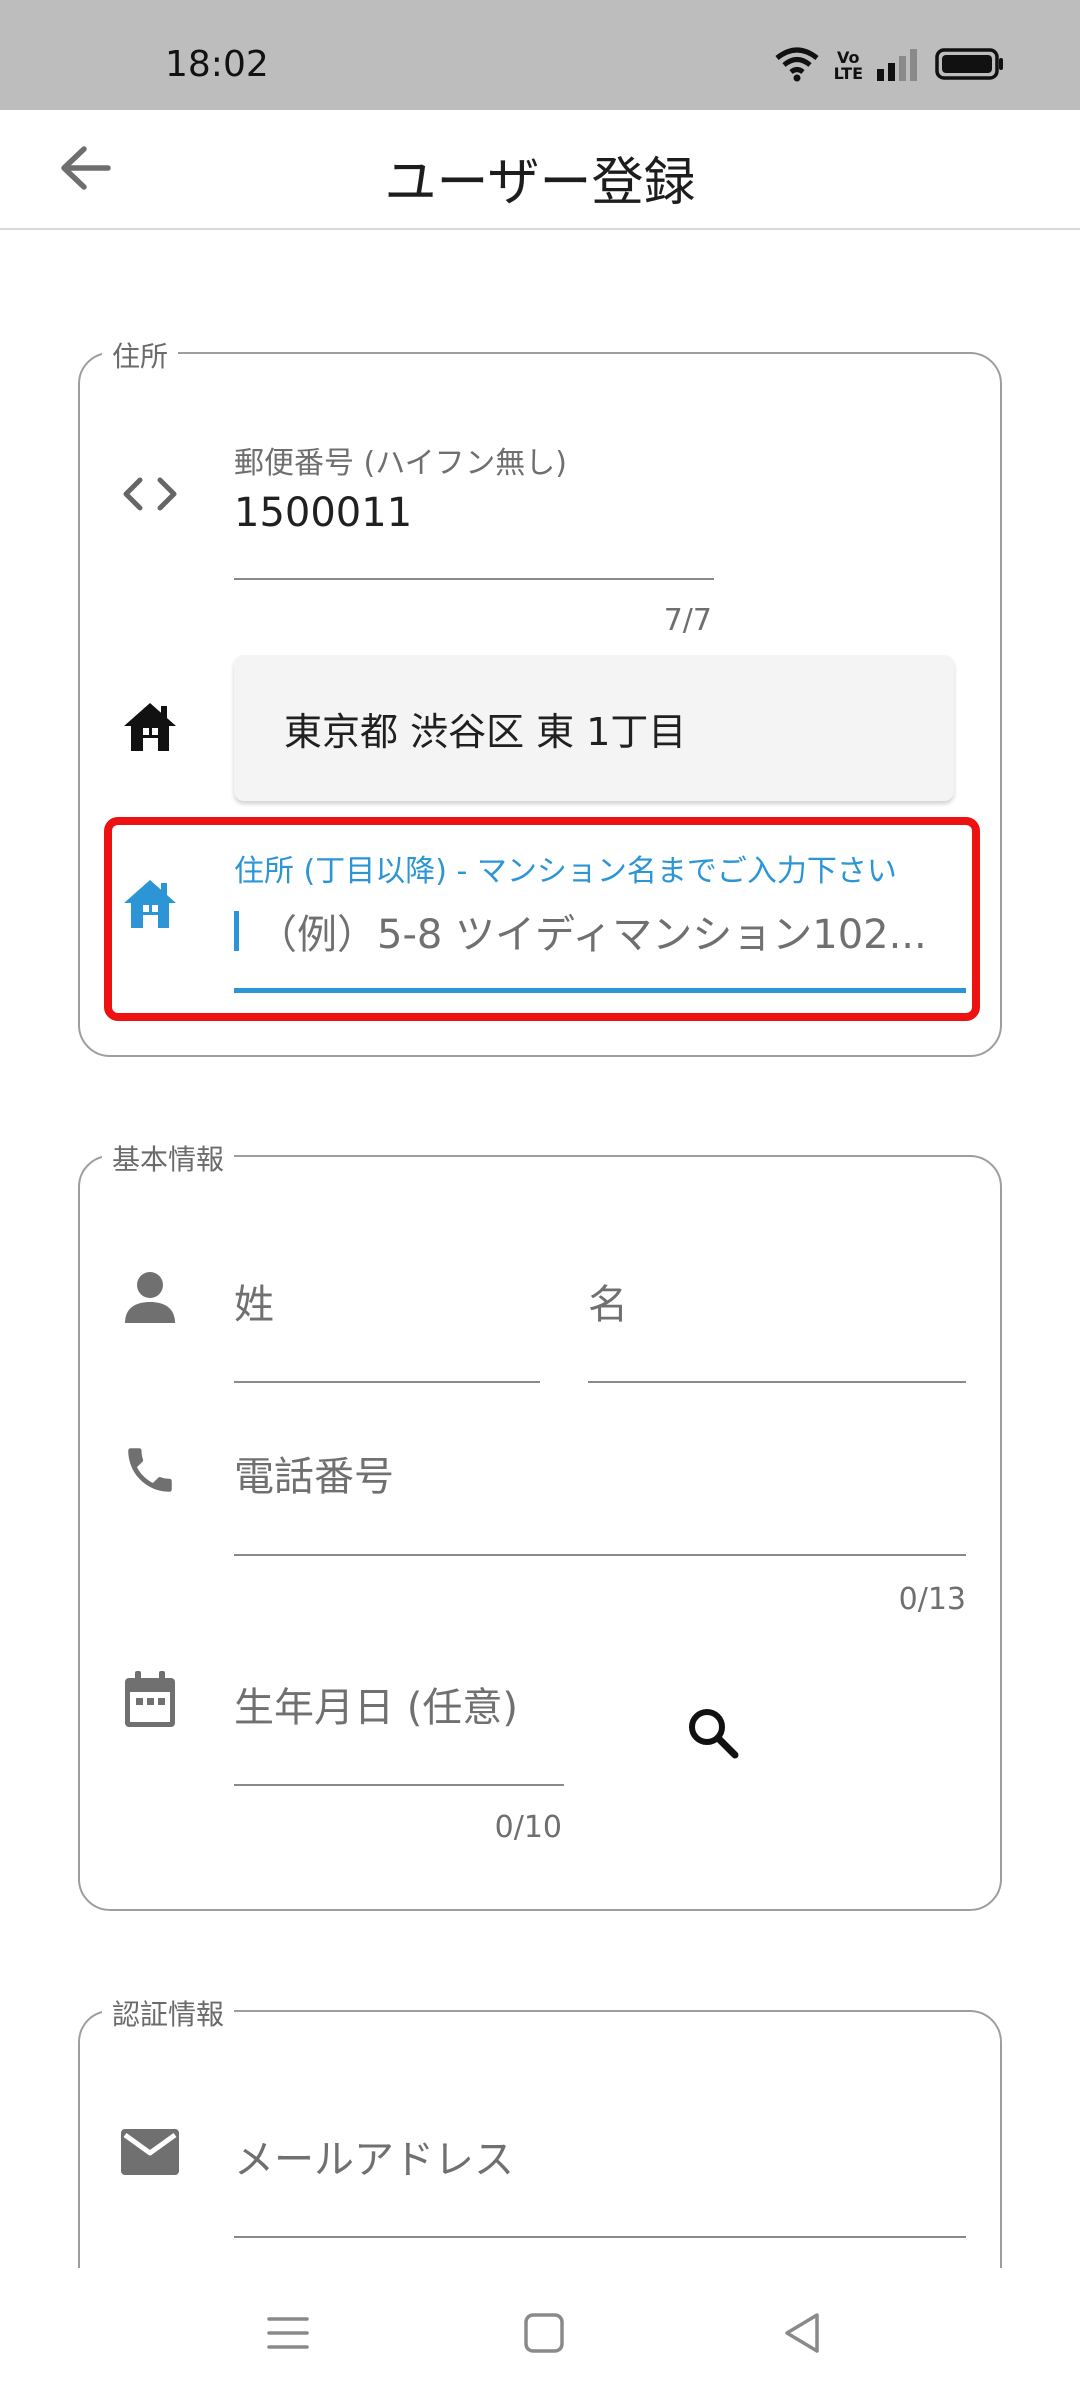 Image resolution: width=1080 pixels, height=2400 pixels. What do you see at coordinates (400, 463) in the screenshot?
I see `postal-code-label: 郵便番号 (ハイフン無し)` at bounding box center [400, 463].